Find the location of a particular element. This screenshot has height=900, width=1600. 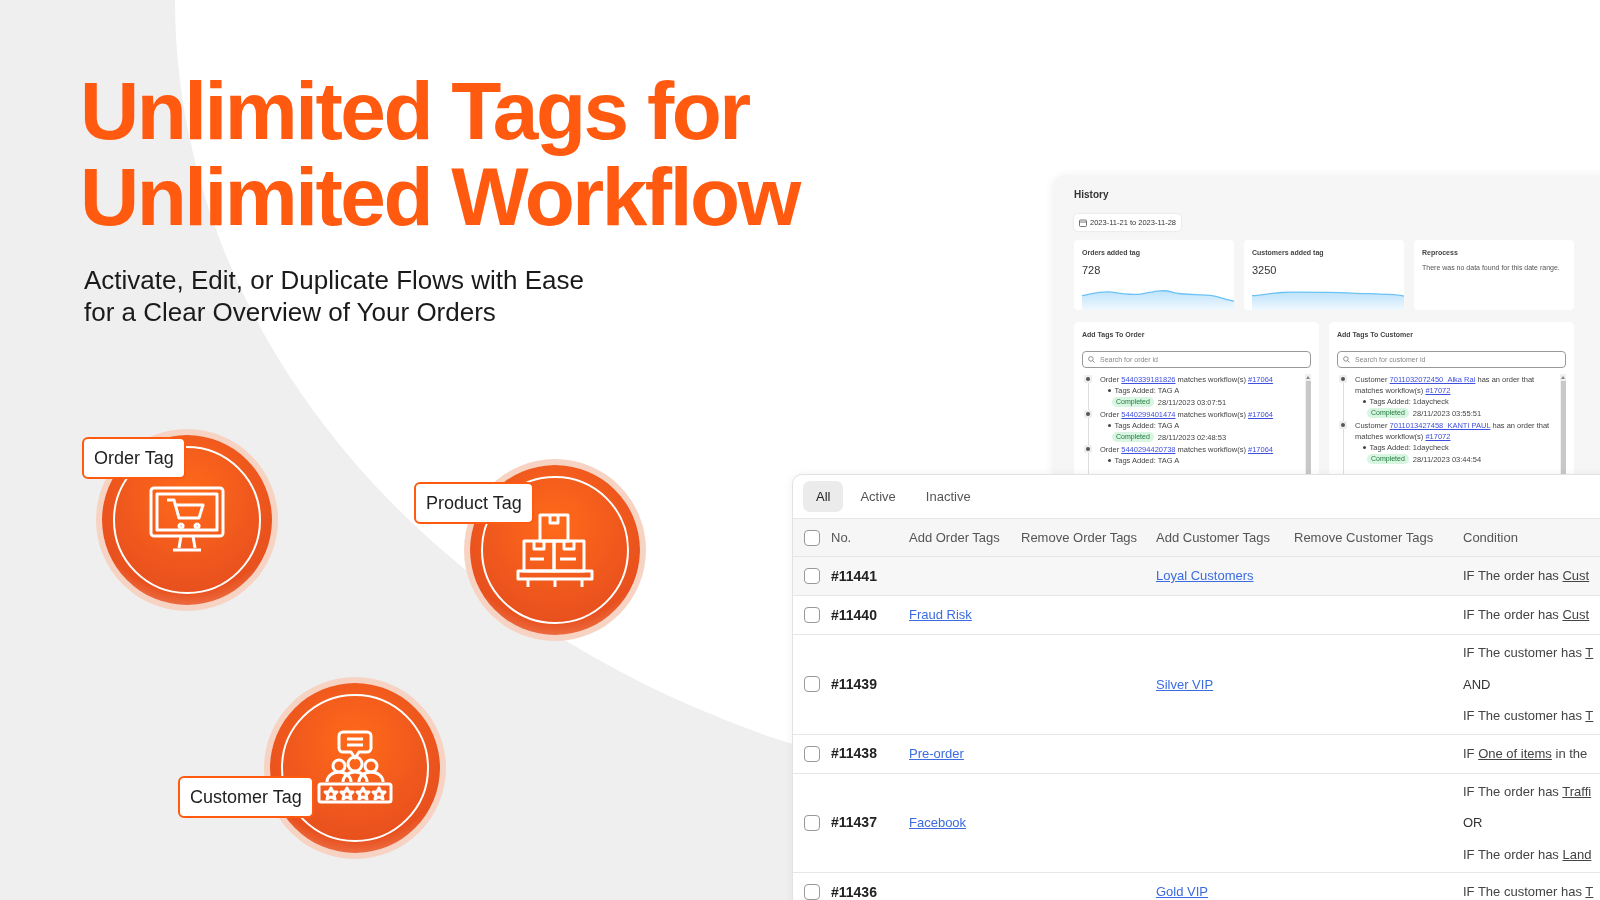

filter-tab: Active is located at coordinates (878, 496).